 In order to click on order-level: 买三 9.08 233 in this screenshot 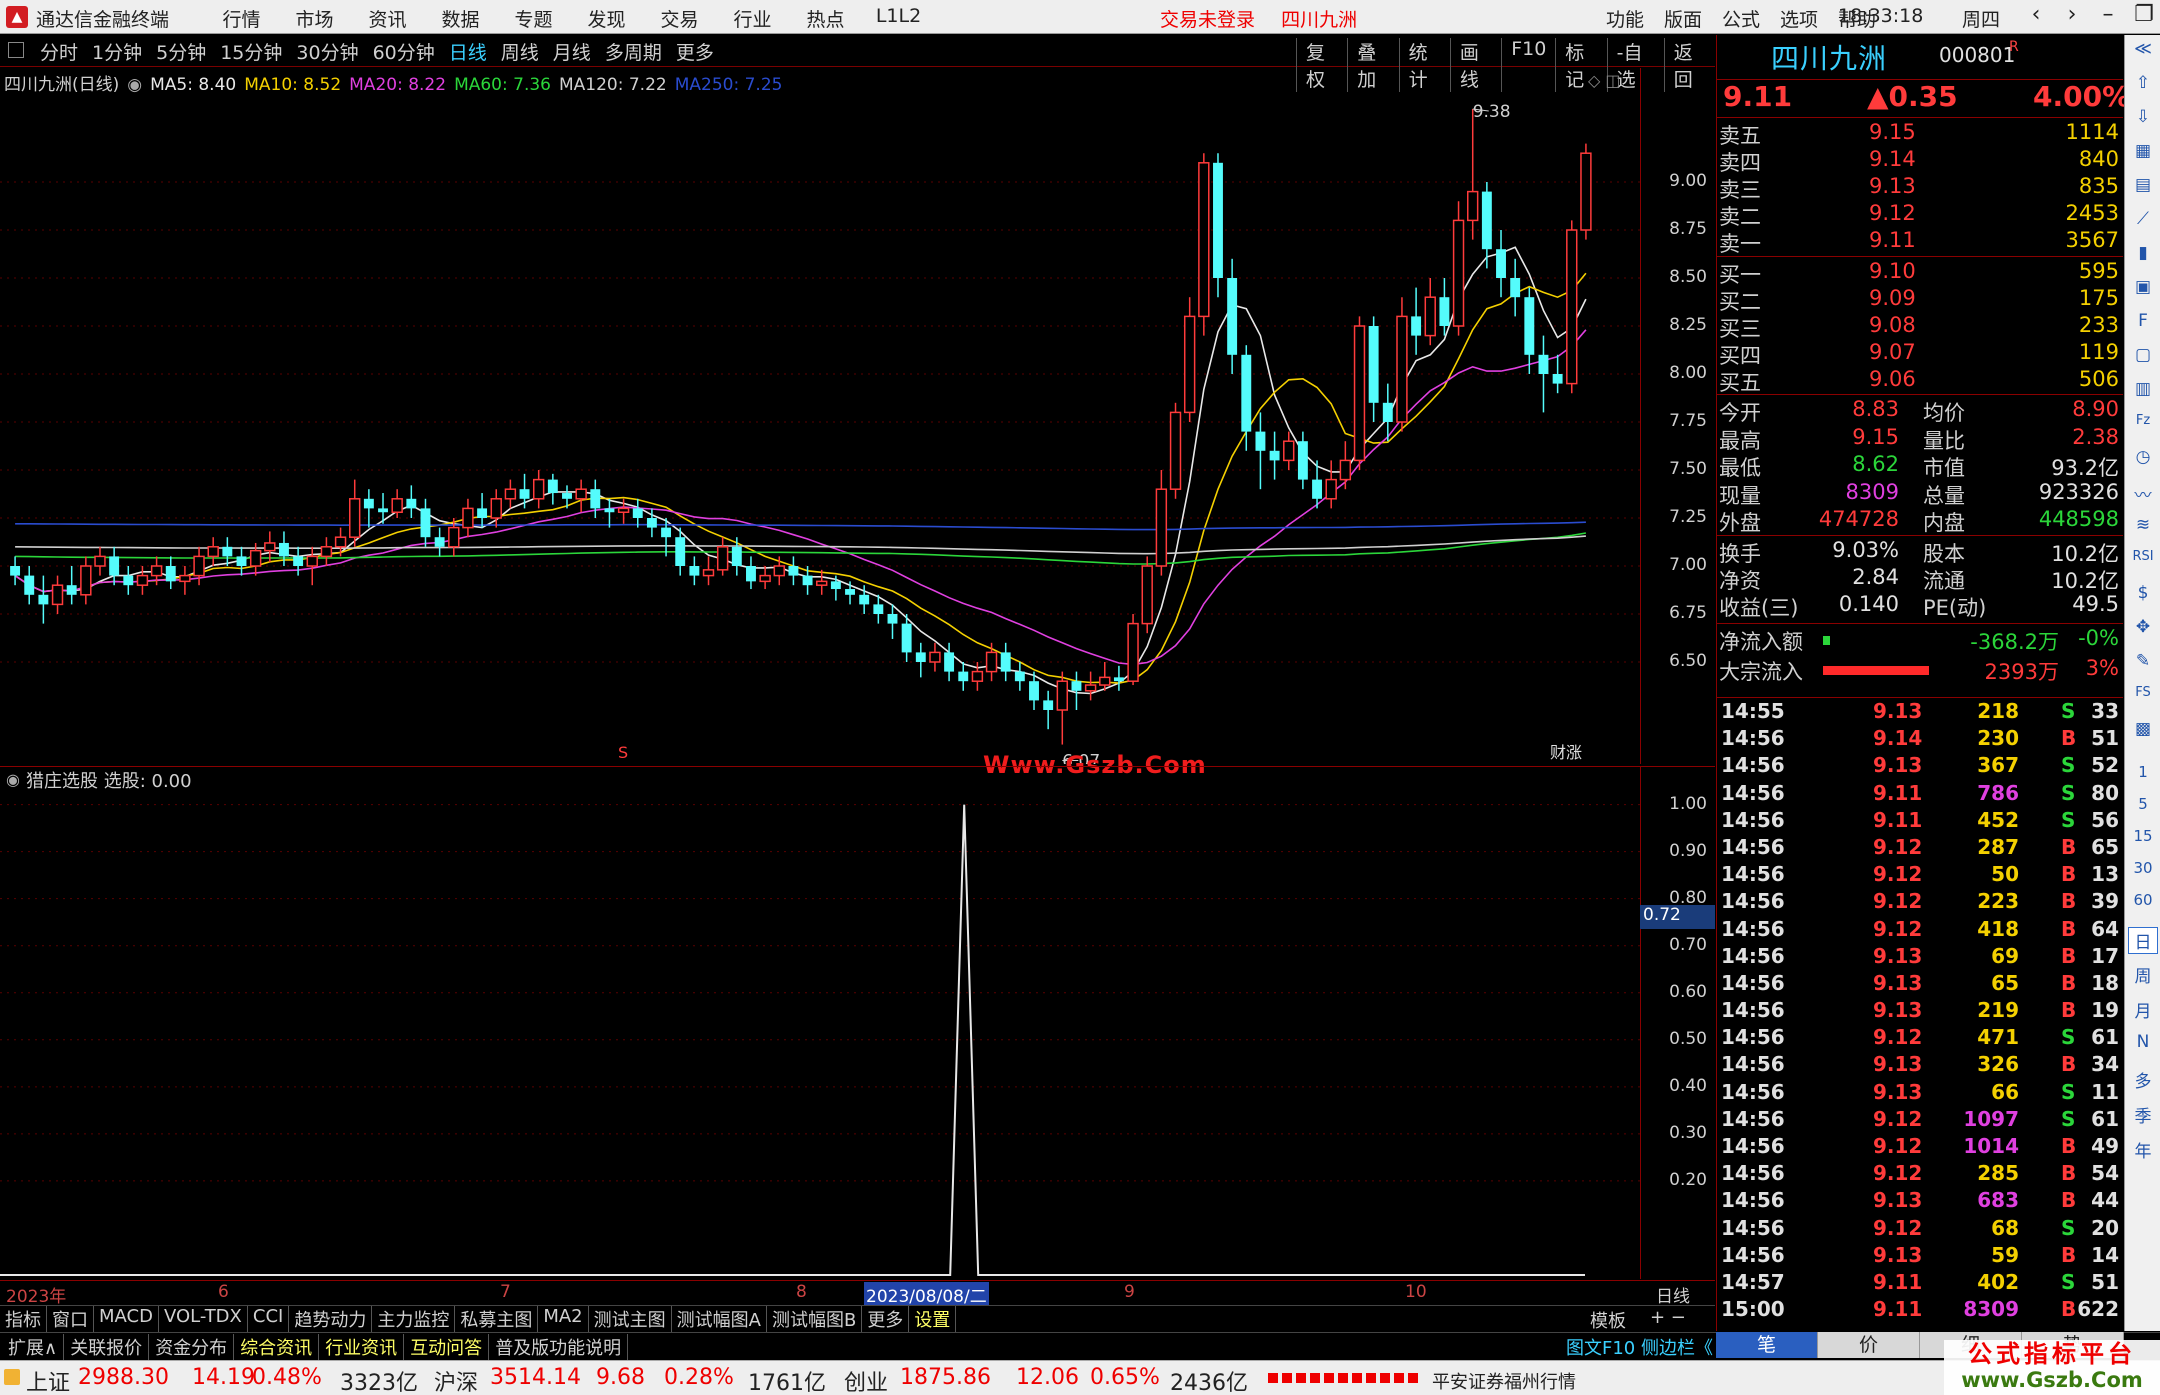, I will do `click(1920, 327)`.